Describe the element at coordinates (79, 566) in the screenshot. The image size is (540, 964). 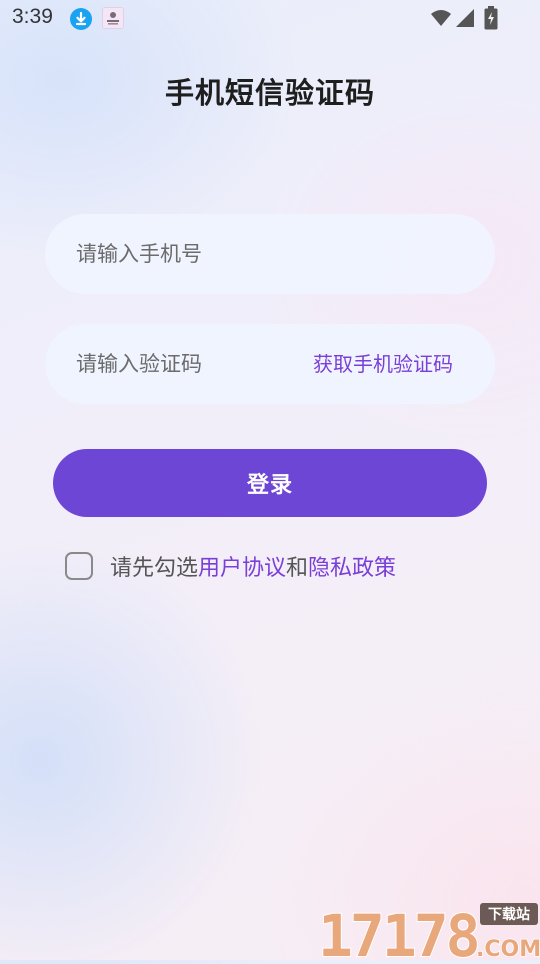
I see `agreement-checkbox` at that location.